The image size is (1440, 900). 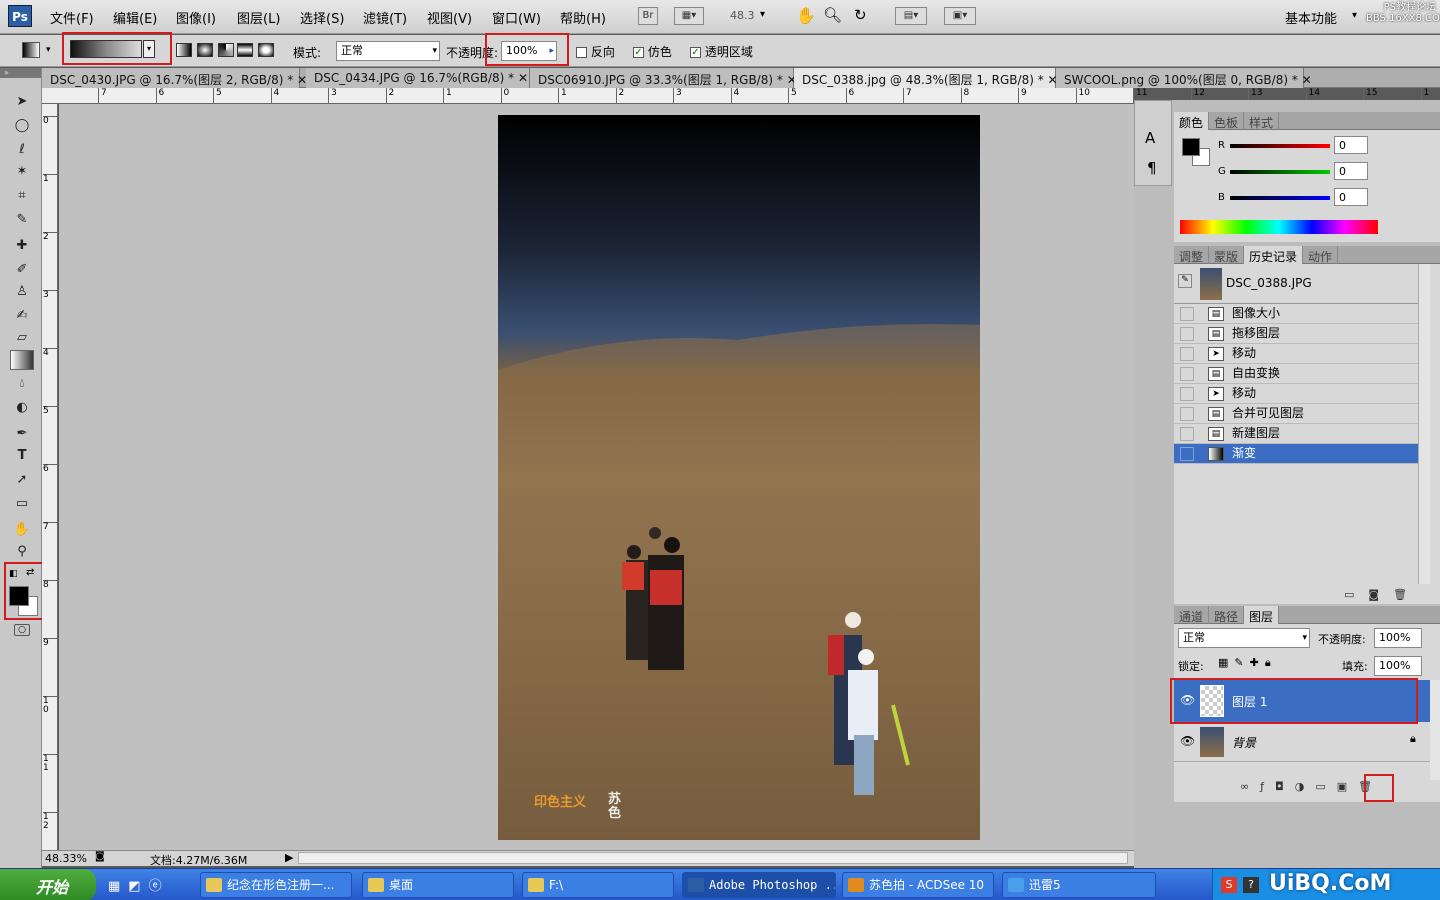 I want to click on quick-launch-icon: ▦, so click(x=118, y=886).